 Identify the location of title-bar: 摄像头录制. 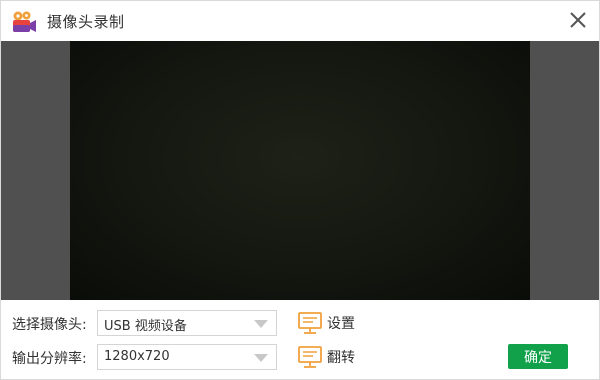
(300, 21).